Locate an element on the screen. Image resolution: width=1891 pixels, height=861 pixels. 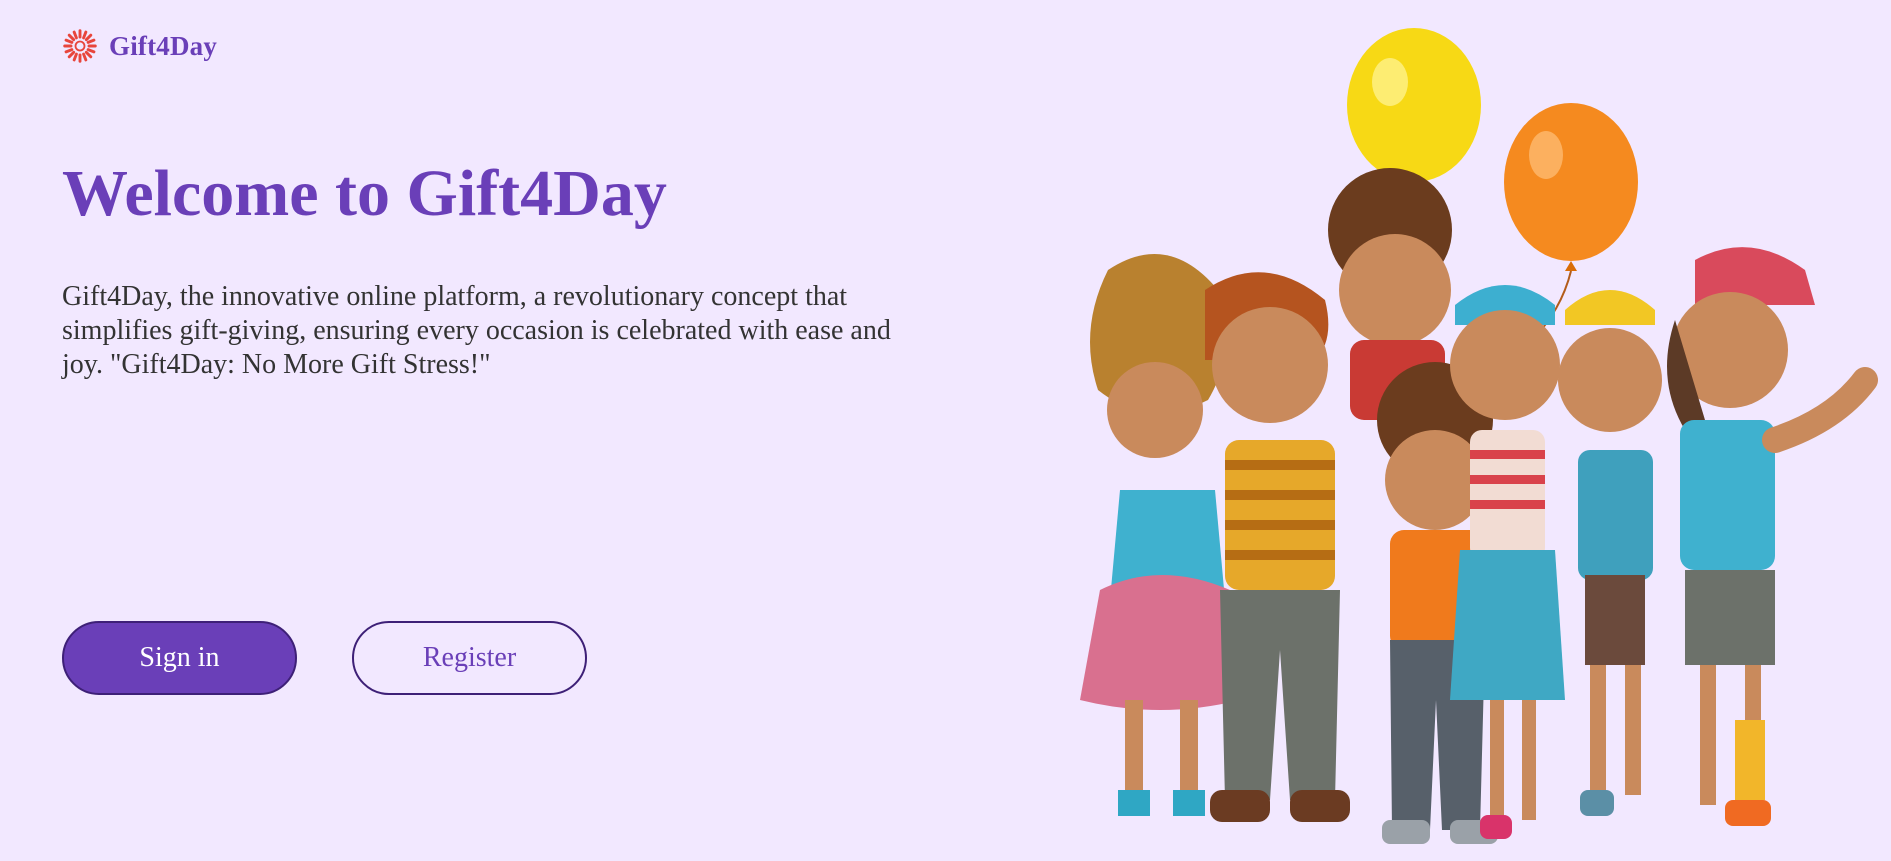
logo: Gift4Day is located at coordinates (139, 46).